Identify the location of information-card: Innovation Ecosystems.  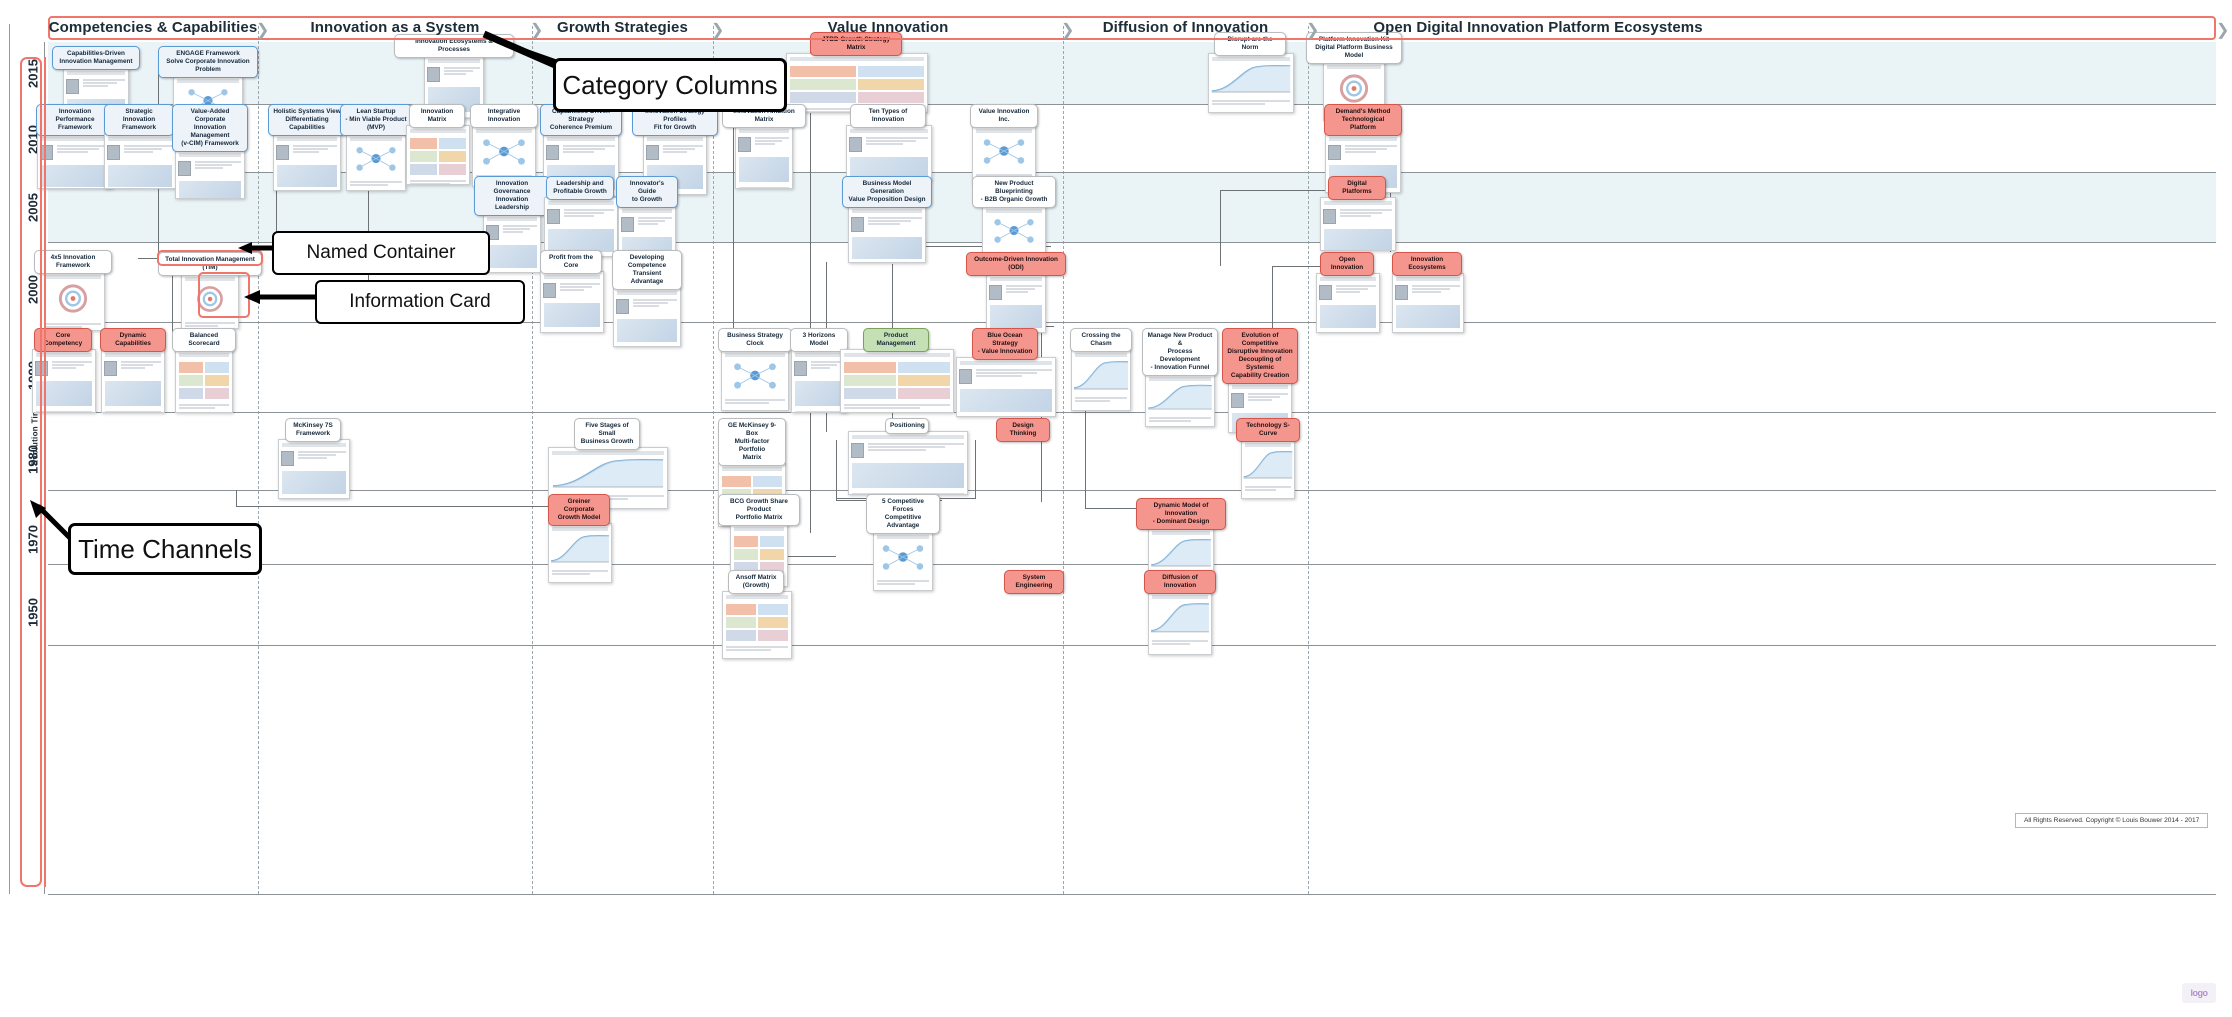
(1428, 292).